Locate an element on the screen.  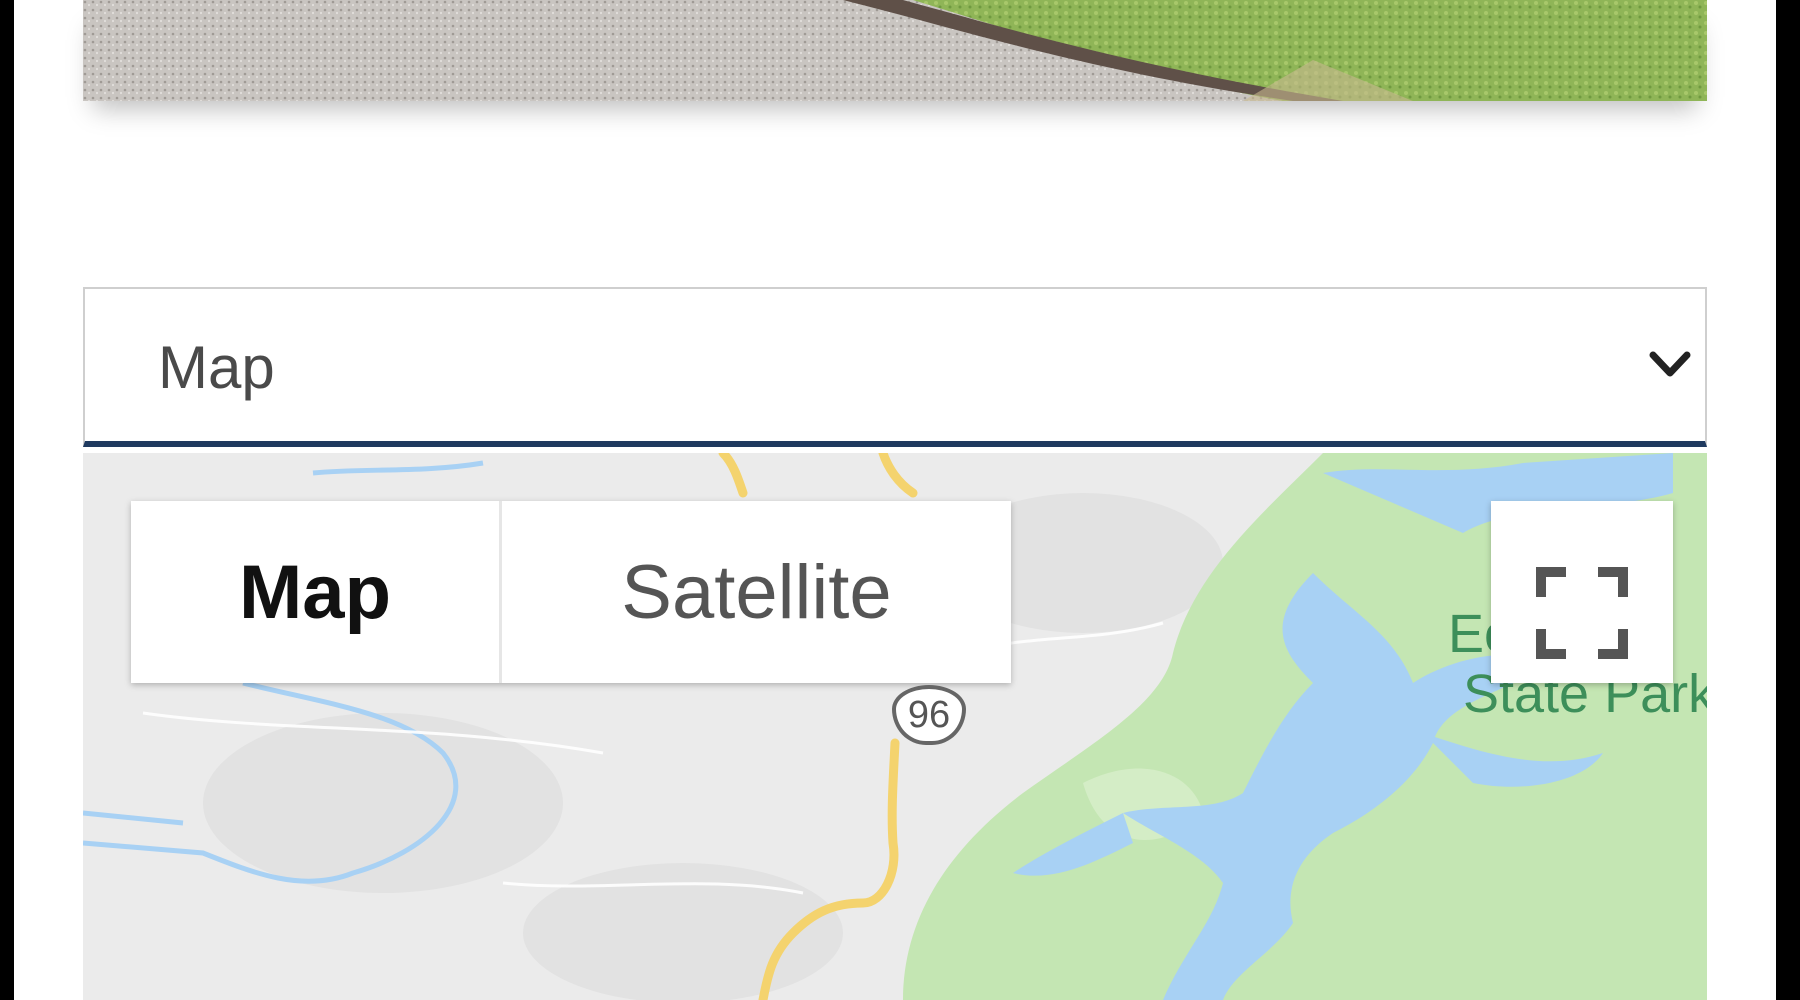
hero-photo is located at coordinates (895, 50).